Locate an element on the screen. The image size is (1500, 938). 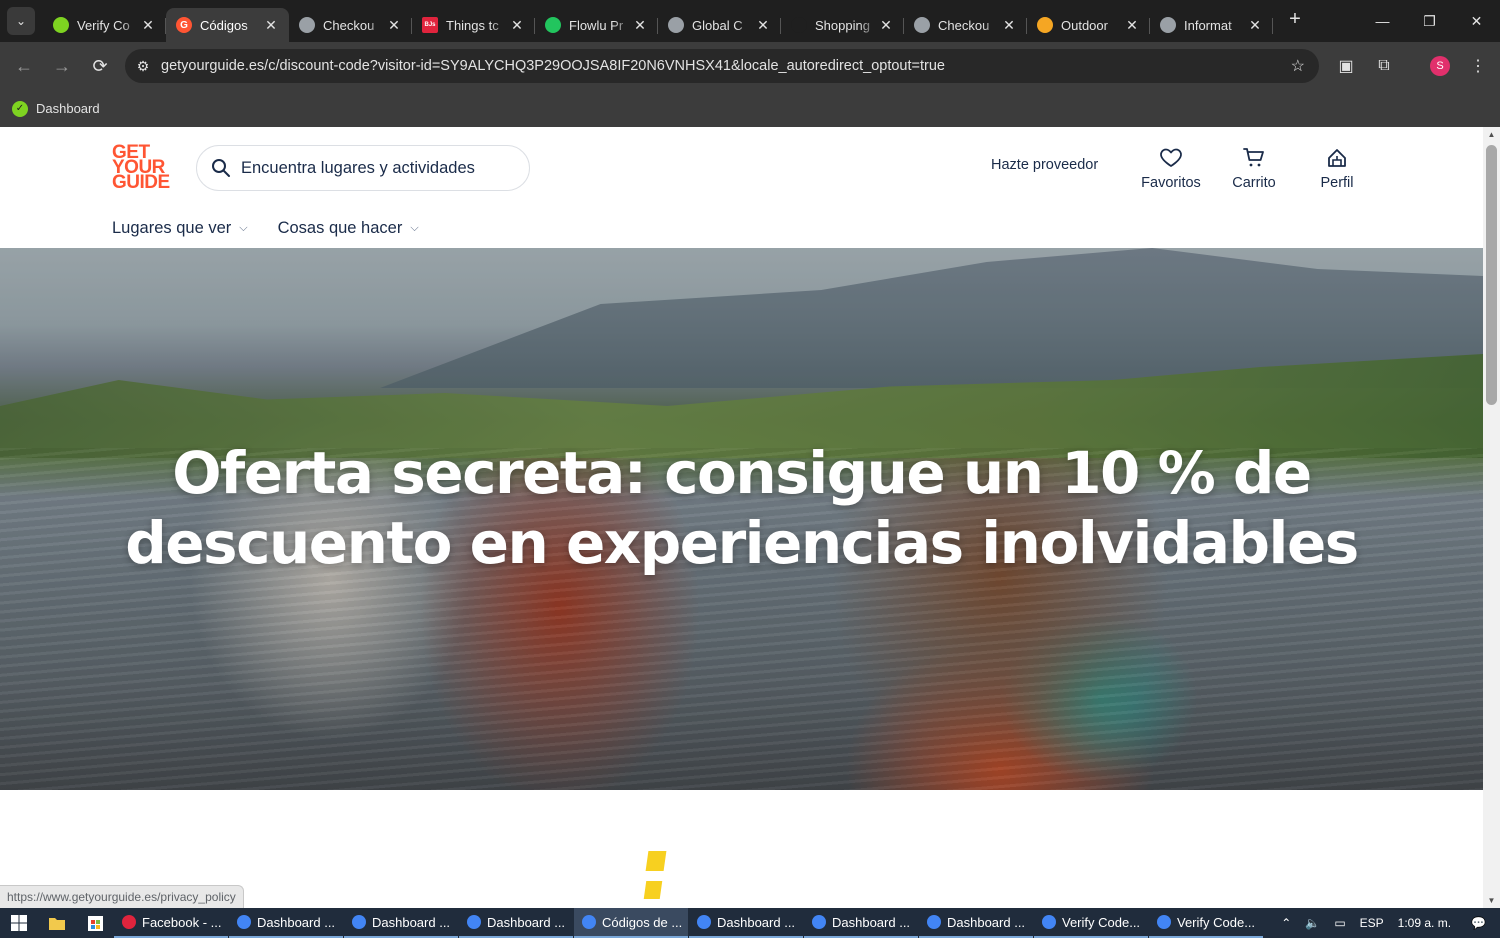
site-info-icon: ⚙ is located at coordinates (143, 66).